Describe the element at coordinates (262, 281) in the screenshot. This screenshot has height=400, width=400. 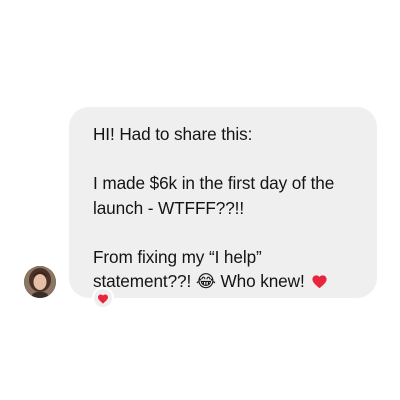
I see `message-closing-tail: Who knew!` at that location.